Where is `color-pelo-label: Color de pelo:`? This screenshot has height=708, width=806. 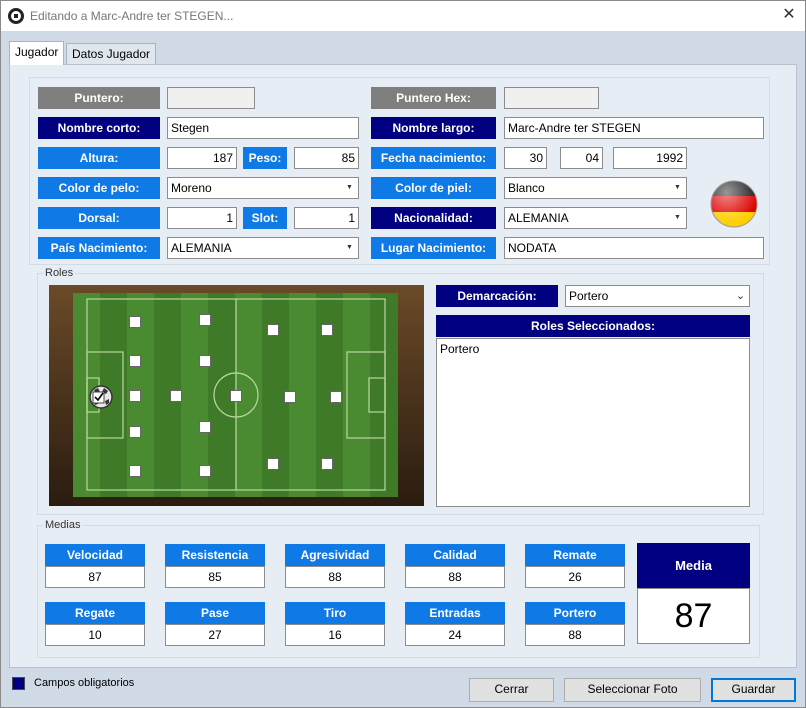
color-pelo-label: Color de pelo: is located at coordinates (99, 188).